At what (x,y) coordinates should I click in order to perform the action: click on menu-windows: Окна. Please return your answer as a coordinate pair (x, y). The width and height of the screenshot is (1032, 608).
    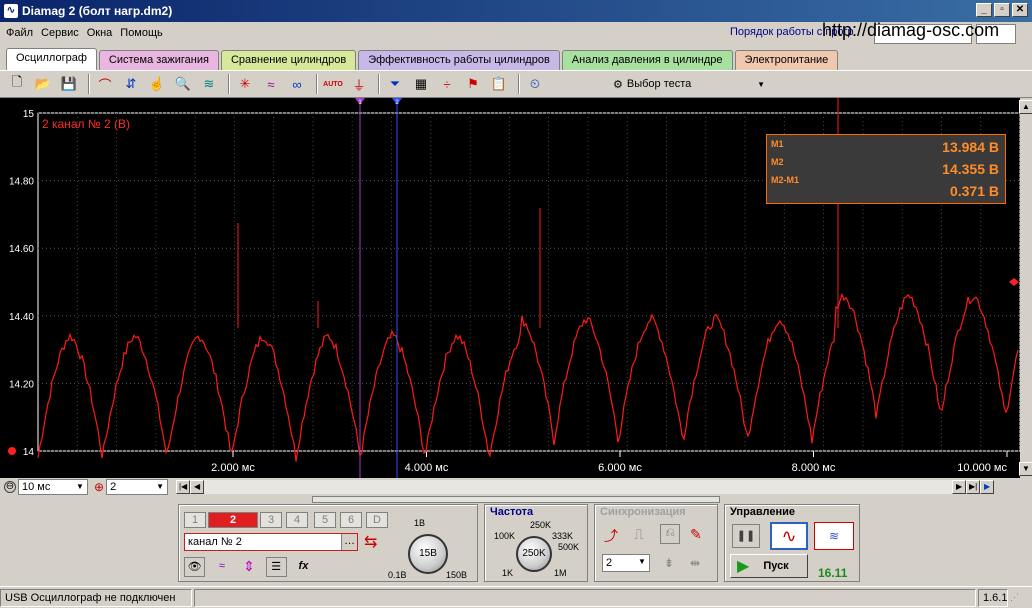
    Looking at the image, I should click on (100, 33).